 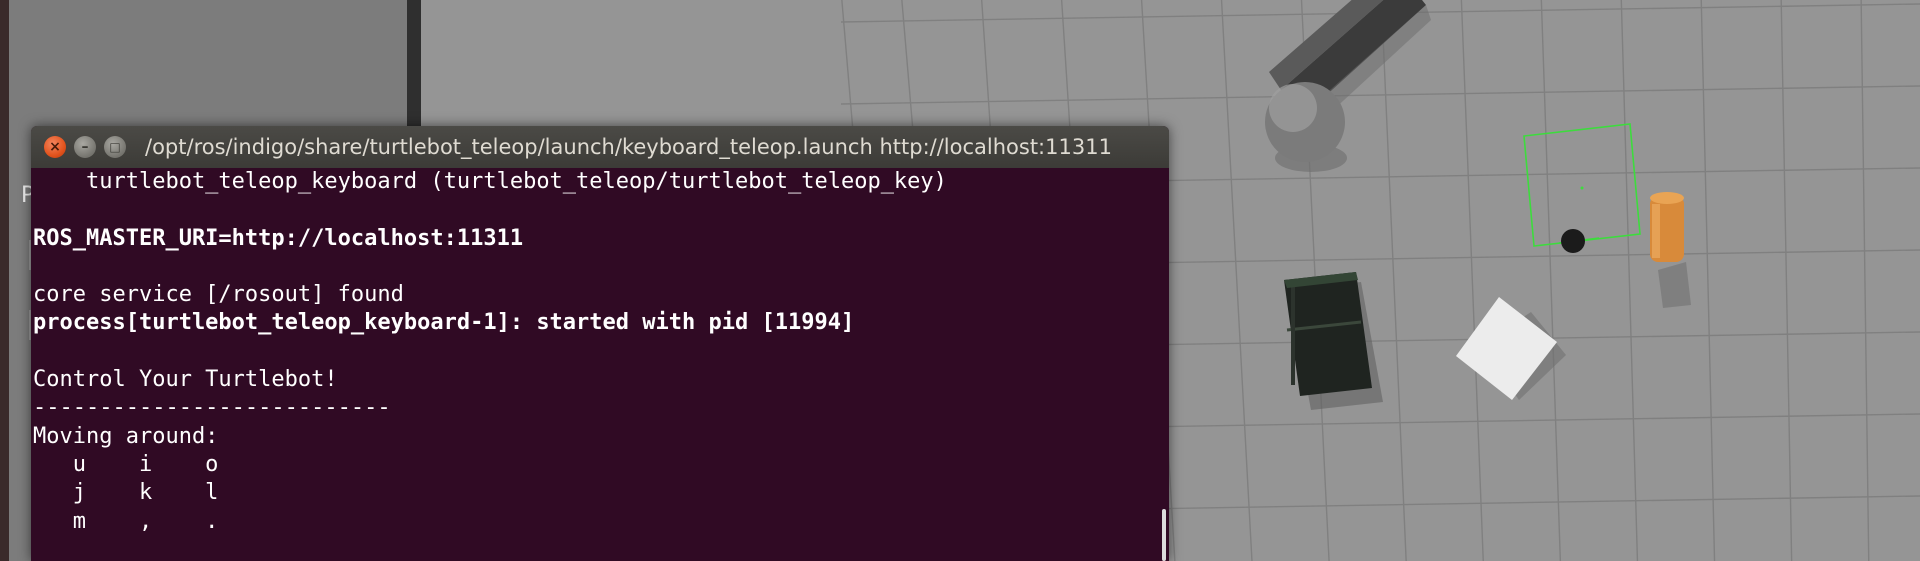 I want to click on close-icon: ×, so click(x=55, y=147).